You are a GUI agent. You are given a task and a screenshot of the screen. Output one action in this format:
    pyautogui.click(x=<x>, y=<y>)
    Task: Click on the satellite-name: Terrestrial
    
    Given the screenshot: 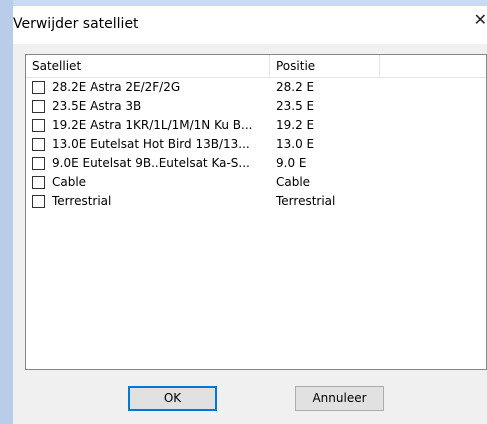 What is the action you would take?
    pyautogui.click(x=82, y=201)
    